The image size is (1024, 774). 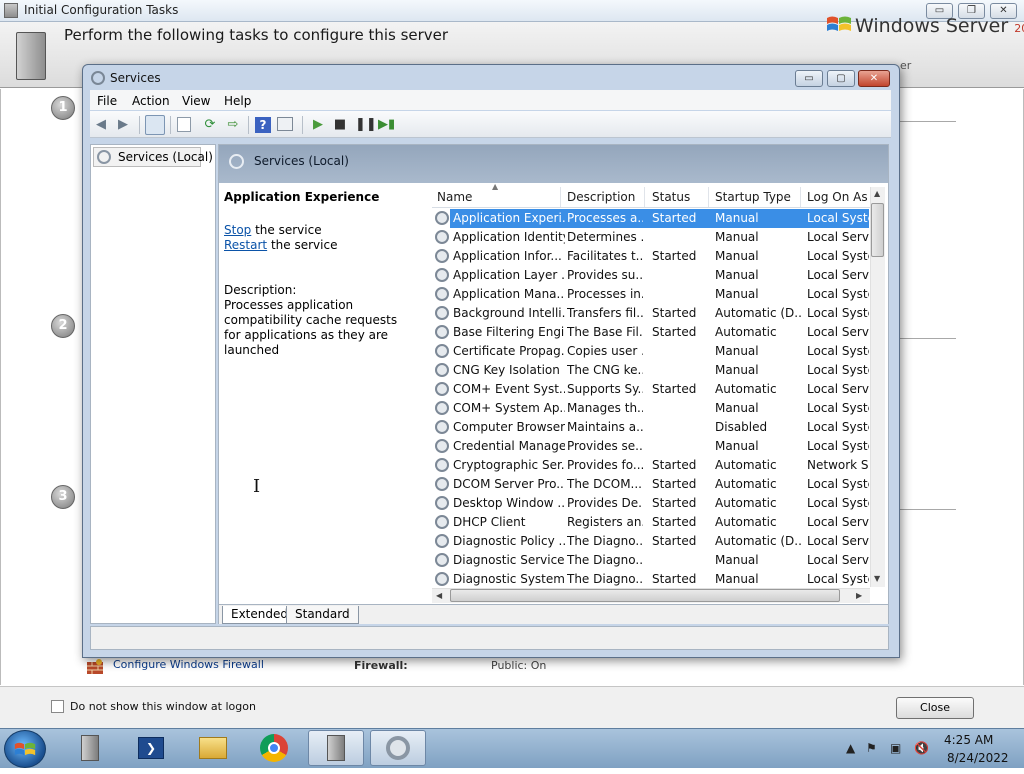 What do you see at coordinates (233, 125) in the screenshot?
I see `export-list-icon: ⇨` at bounding box center [233, 125].